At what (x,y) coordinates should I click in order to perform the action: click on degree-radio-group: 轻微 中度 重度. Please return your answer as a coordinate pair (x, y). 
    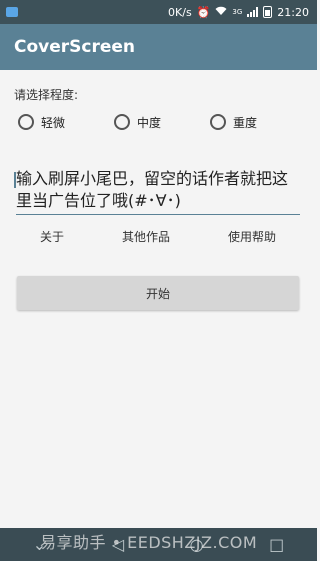
    Looking at the image, I should click on (163, 122).